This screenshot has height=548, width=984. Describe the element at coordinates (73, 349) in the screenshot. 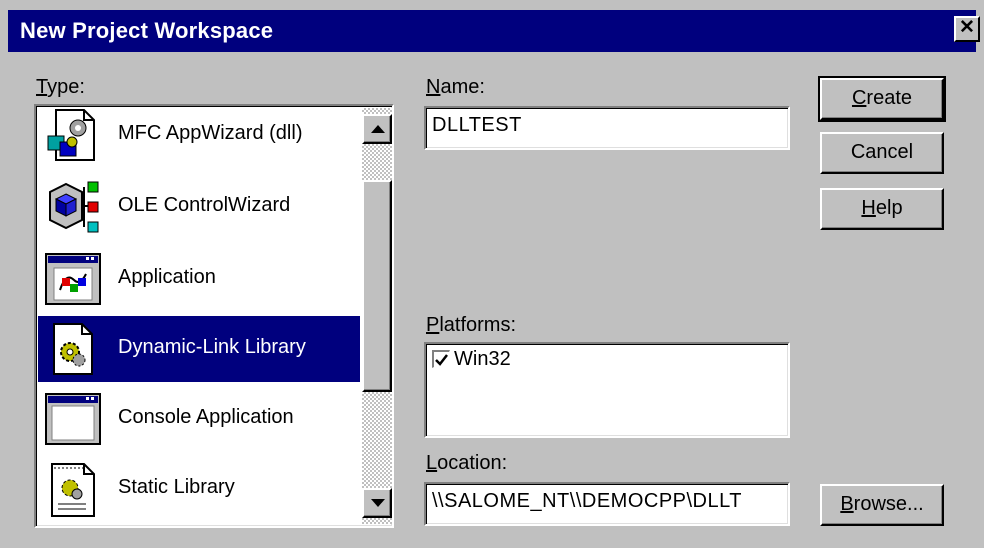

I see `dll-gear-document-icon` at that location.